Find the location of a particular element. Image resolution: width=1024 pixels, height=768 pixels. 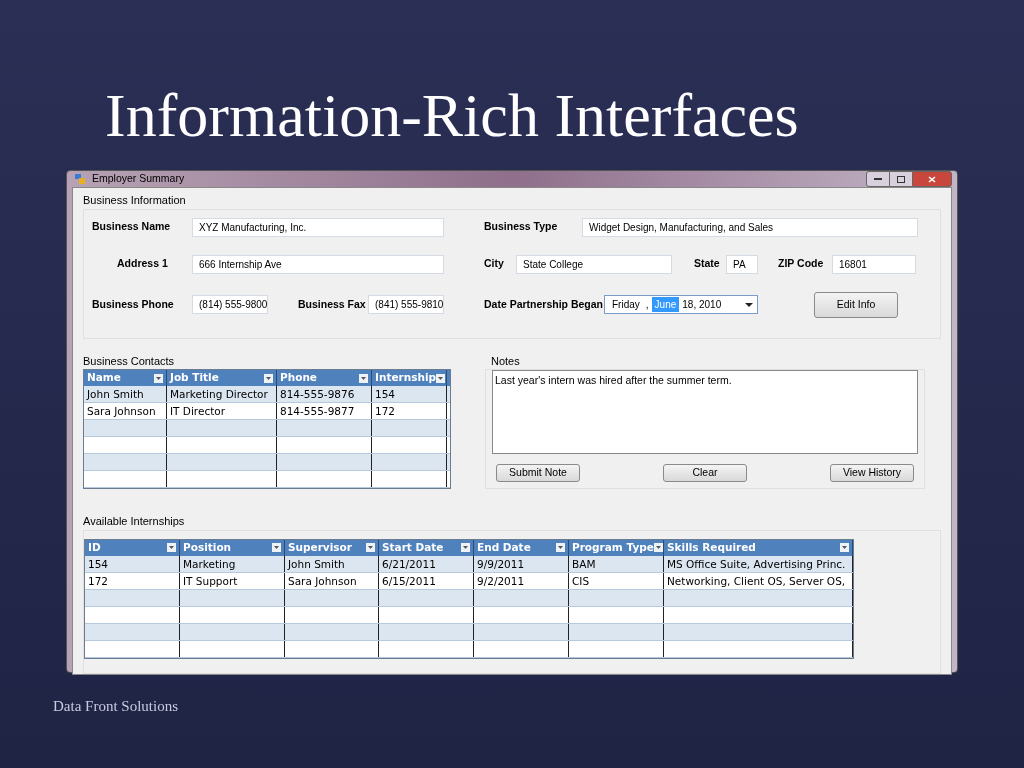

text-field: State College is located at coordinates (594, 264).